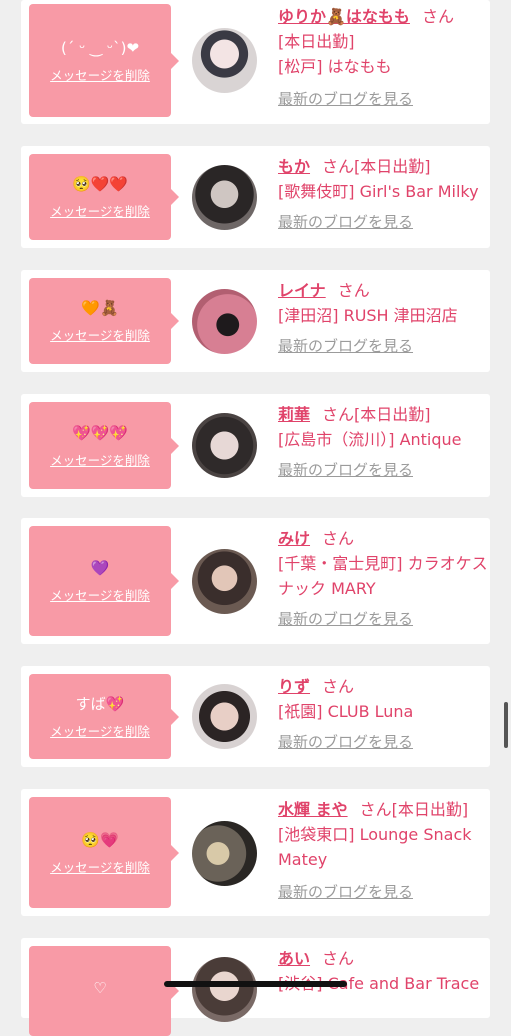  Describe the element at coordinates (100, 184) in the screenshot. I see `message-text: 🥺❤️❤️` at that location.